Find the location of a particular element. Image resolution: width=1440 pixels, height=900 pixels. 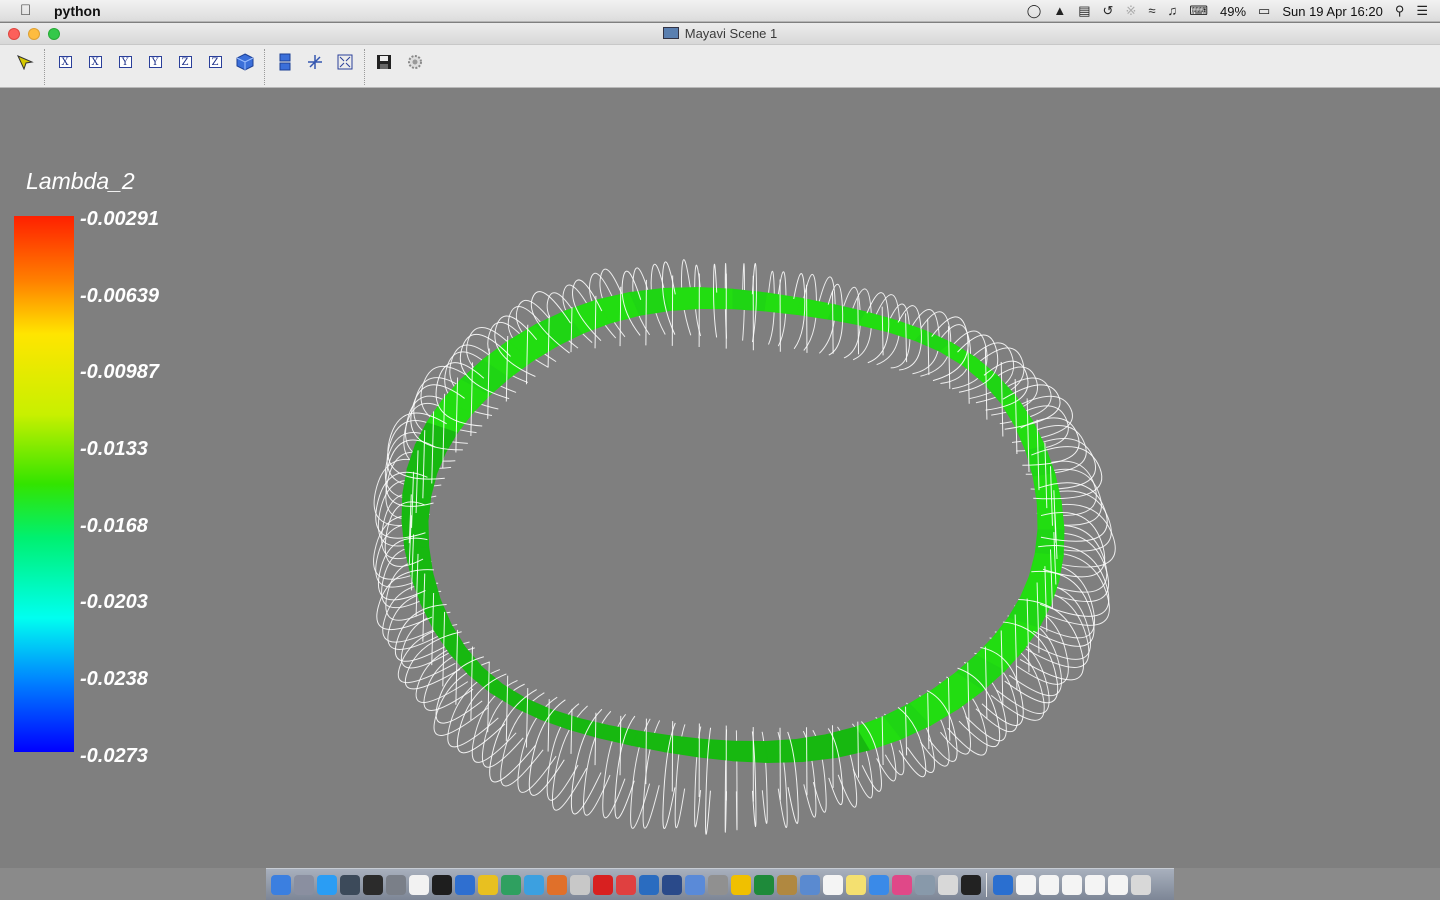

colorbar-label: -0.00291 is located at coordinates (119, 219).